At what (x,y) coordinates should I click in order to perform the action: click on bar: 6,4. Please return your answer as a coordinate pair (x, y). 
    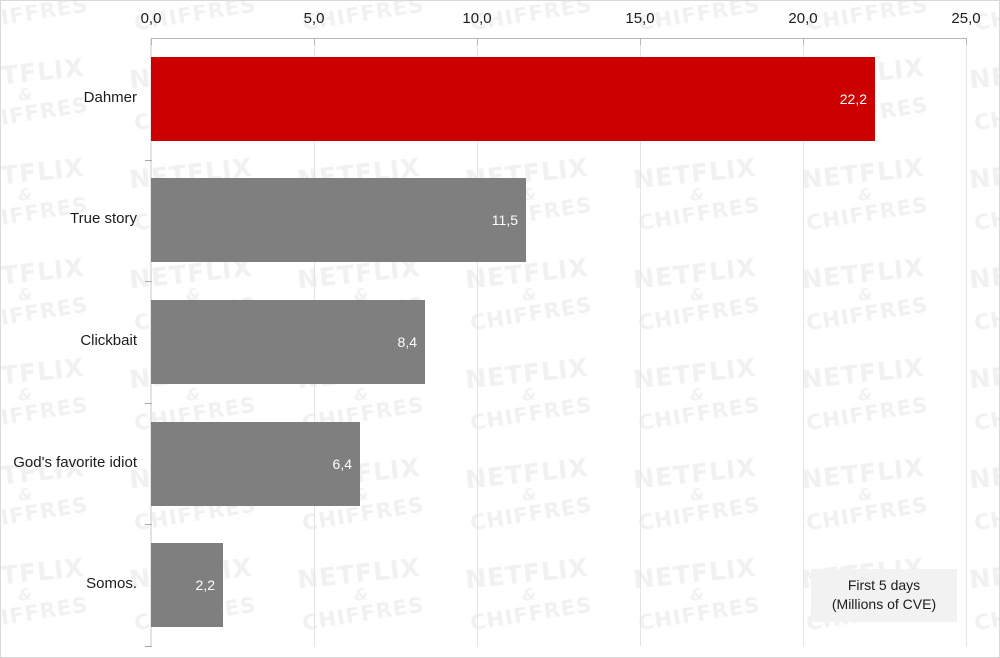
    Looking at the image, I should click on (255, 464).